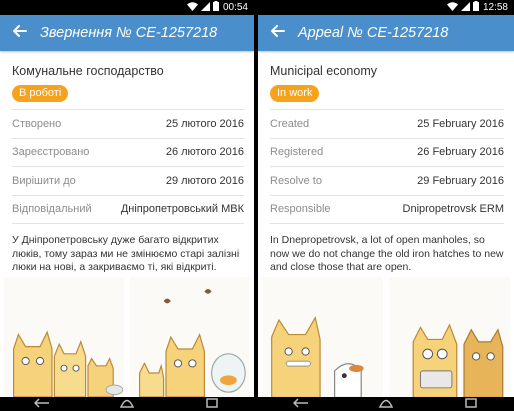 This screenshot has height=411, width=514. What do you see at coordinates (387, 210) in the screenshot?
I see `info-row-responsible: Responsible Dnipropetrovsk ERM` at bounding box center [387, 210].